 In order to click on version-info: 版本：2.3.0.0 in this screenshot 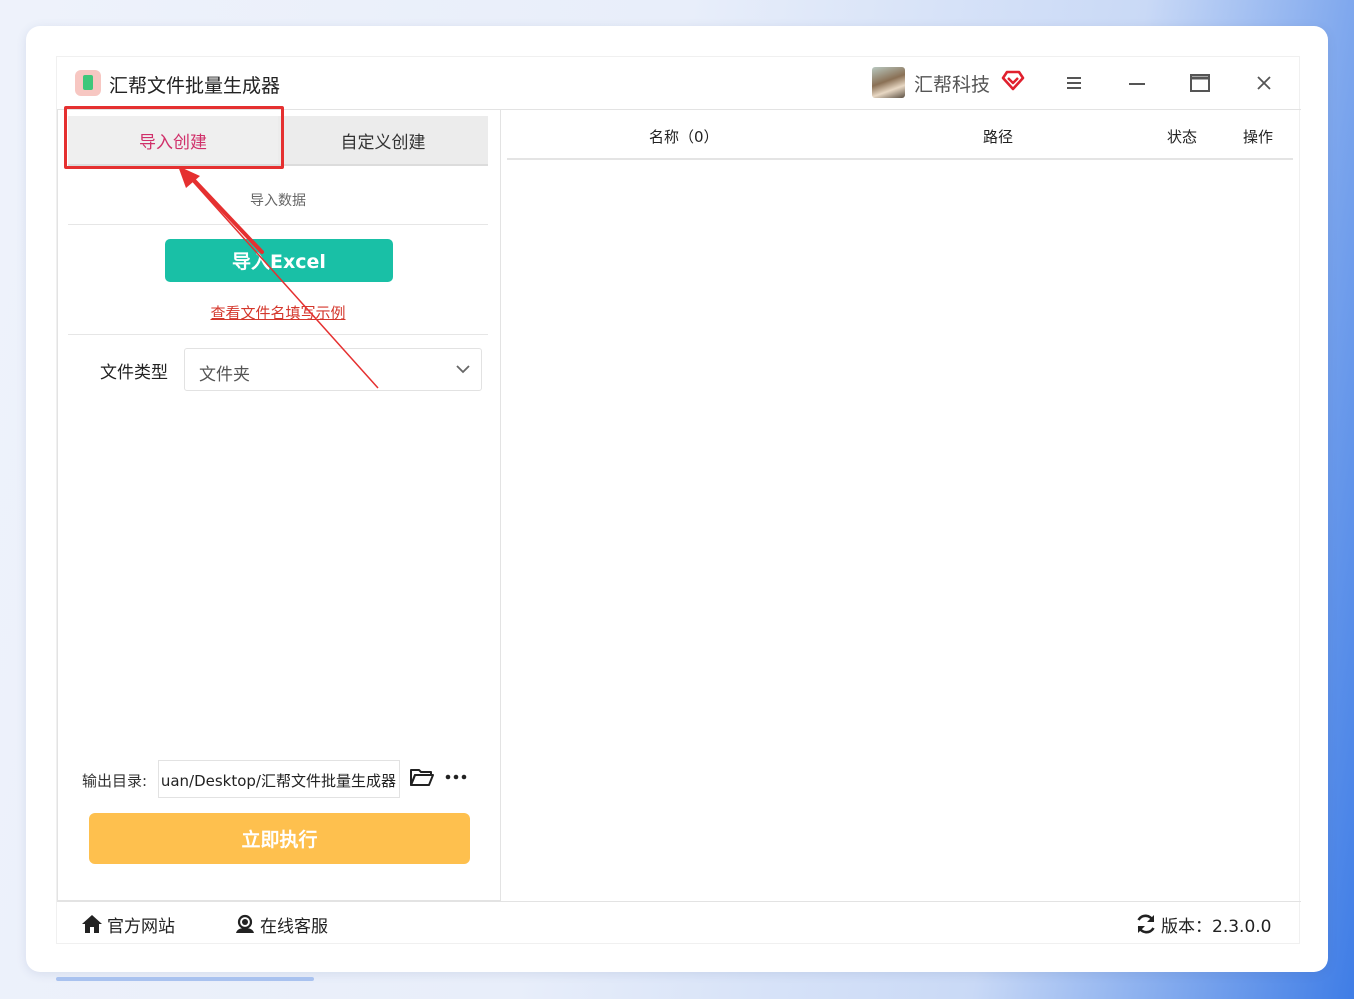, I will do `click(1203, 924)`.